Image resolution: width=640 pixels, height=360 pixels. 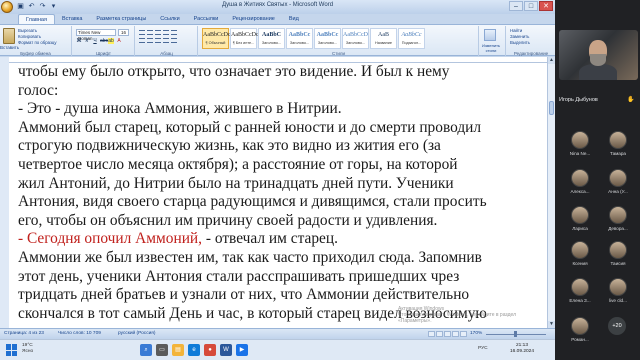 What do you see at coordinates (111, 41) in the screenshot?
I see `highlight-icon: ab` at bounding box center [111, 41].